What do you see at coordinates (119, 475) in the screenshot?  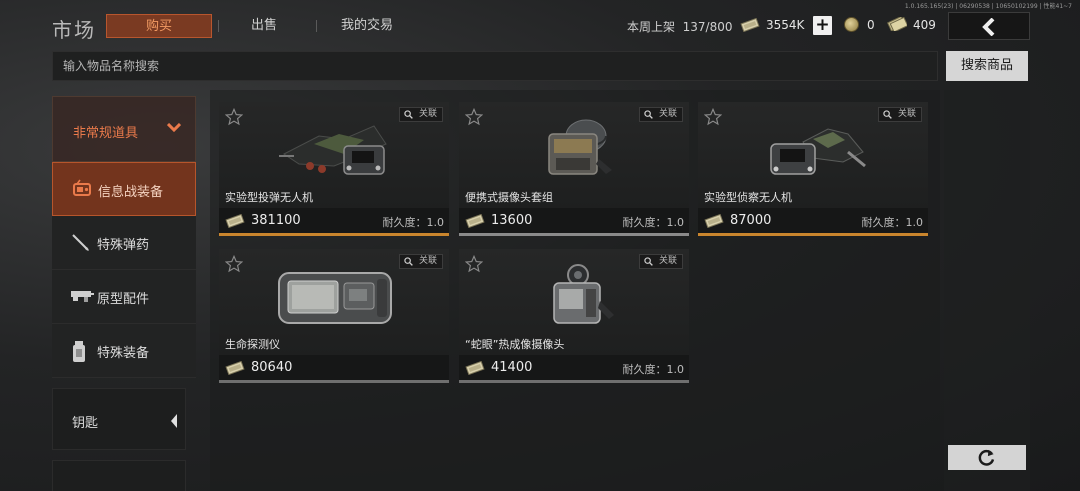 I see `sidebar-category-collapsed` at bounding box center [119, 475].